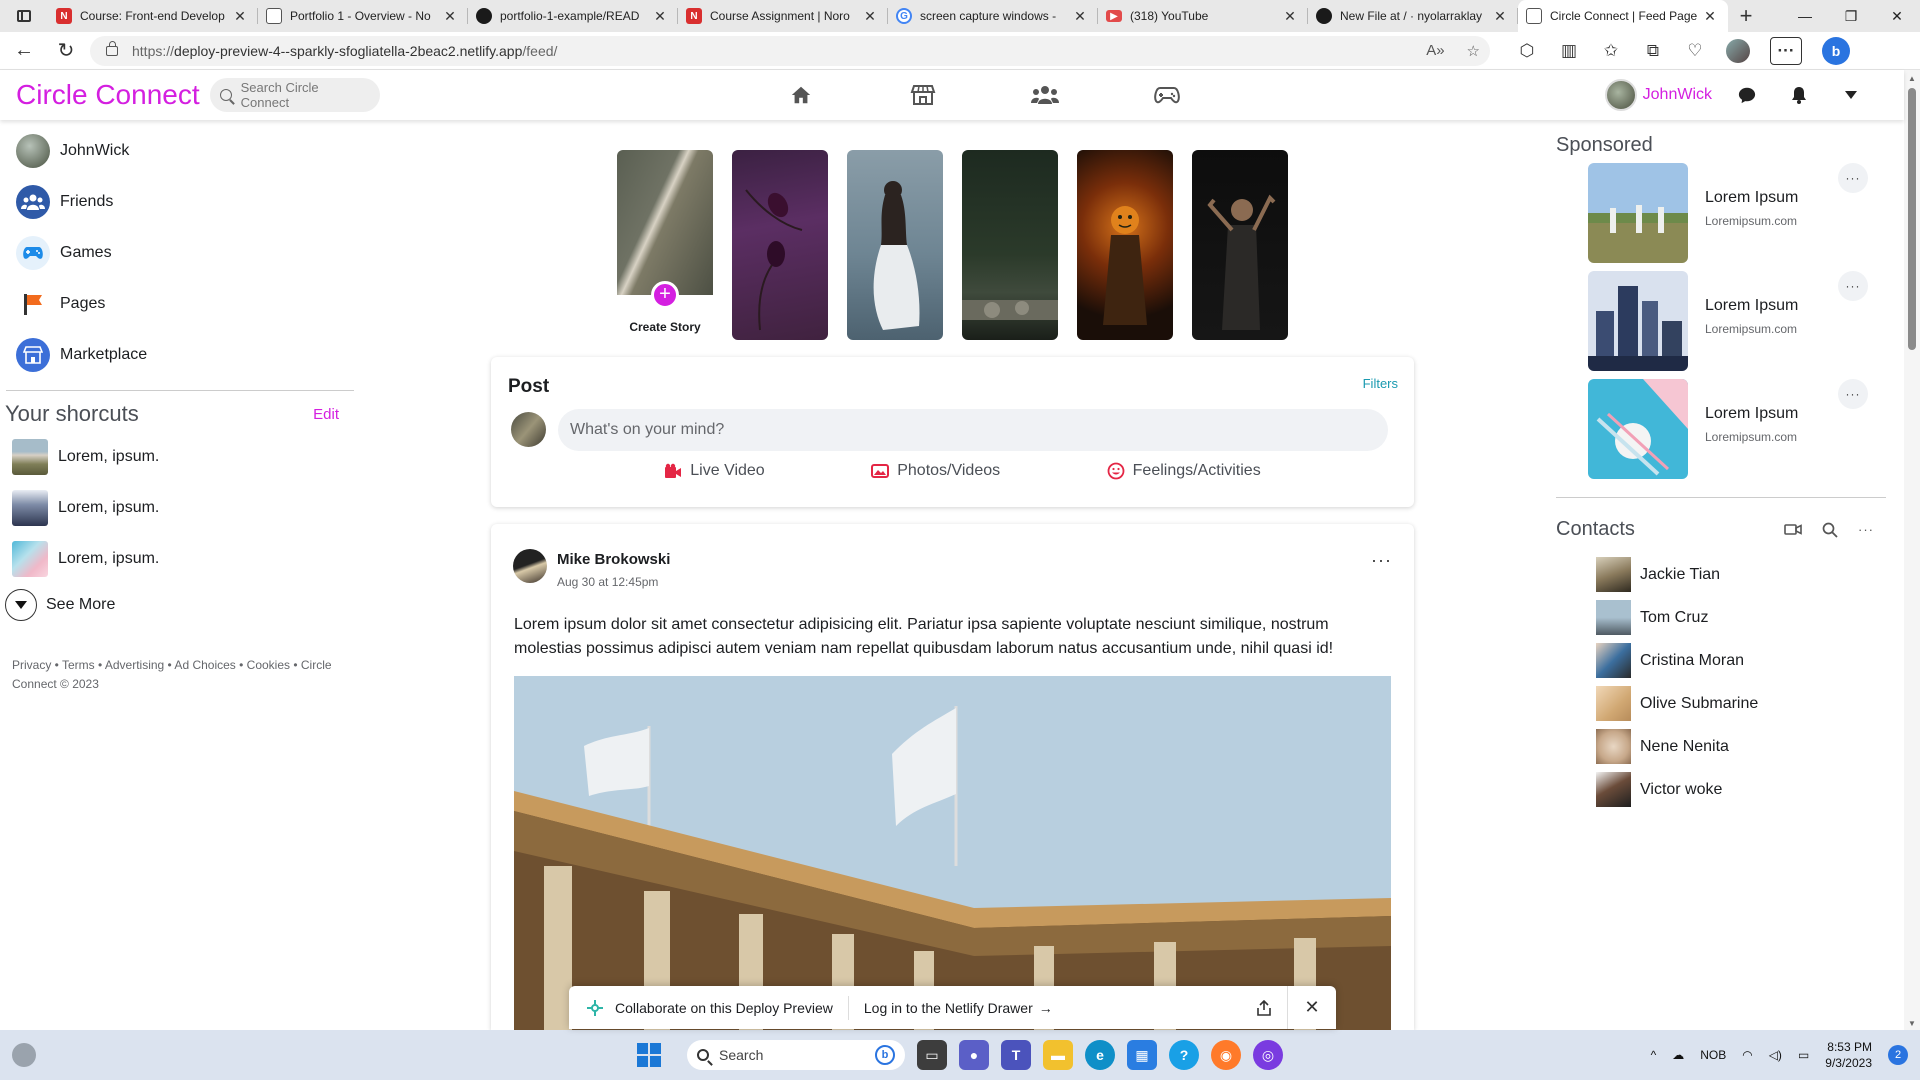 The width and height of the screenshot is (1920, 1080). What do you see at coordinates (923, 95) in the screenshot?
I see `nav-marketplace` at bounding box center [923, 95].